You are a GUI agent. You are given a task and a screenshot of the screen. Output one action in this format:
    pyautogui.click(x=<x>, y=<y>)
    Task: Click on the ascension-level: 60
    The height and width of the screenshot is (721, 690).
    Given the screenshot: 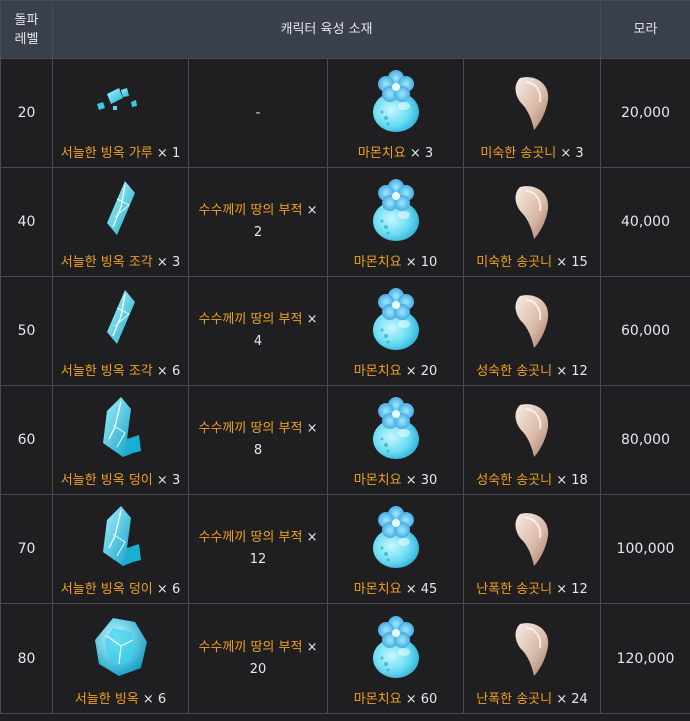 What is the action you would take?
    pyautogui.click(x=26, y=440)
    